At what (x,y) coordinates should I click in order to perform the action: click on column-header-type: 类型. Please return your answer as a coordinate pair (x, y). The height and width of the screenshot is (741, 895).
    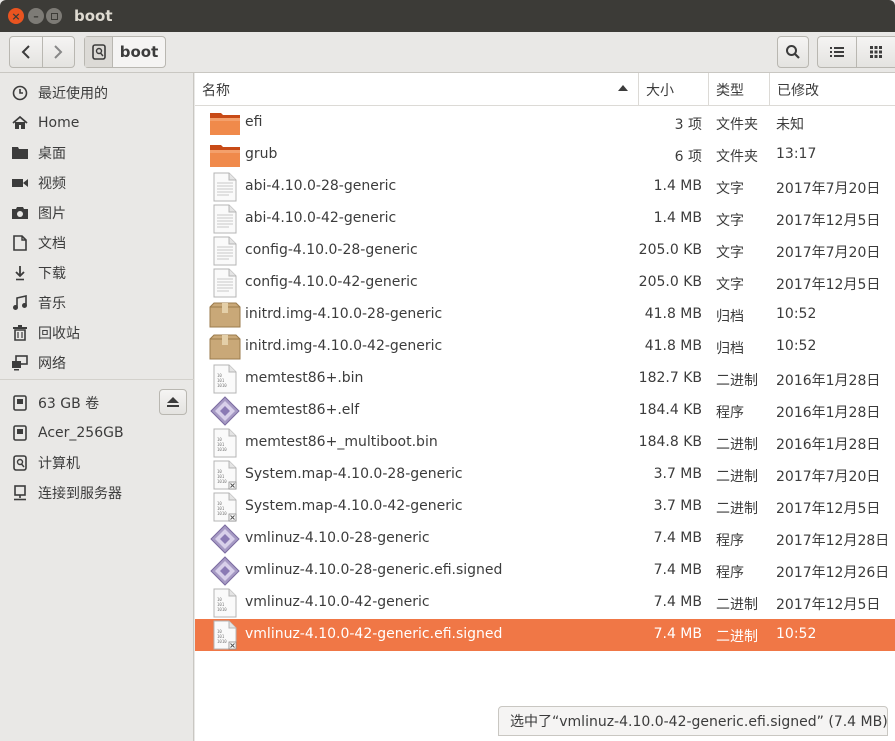
    Looking at the image, I should click on (738, 89).